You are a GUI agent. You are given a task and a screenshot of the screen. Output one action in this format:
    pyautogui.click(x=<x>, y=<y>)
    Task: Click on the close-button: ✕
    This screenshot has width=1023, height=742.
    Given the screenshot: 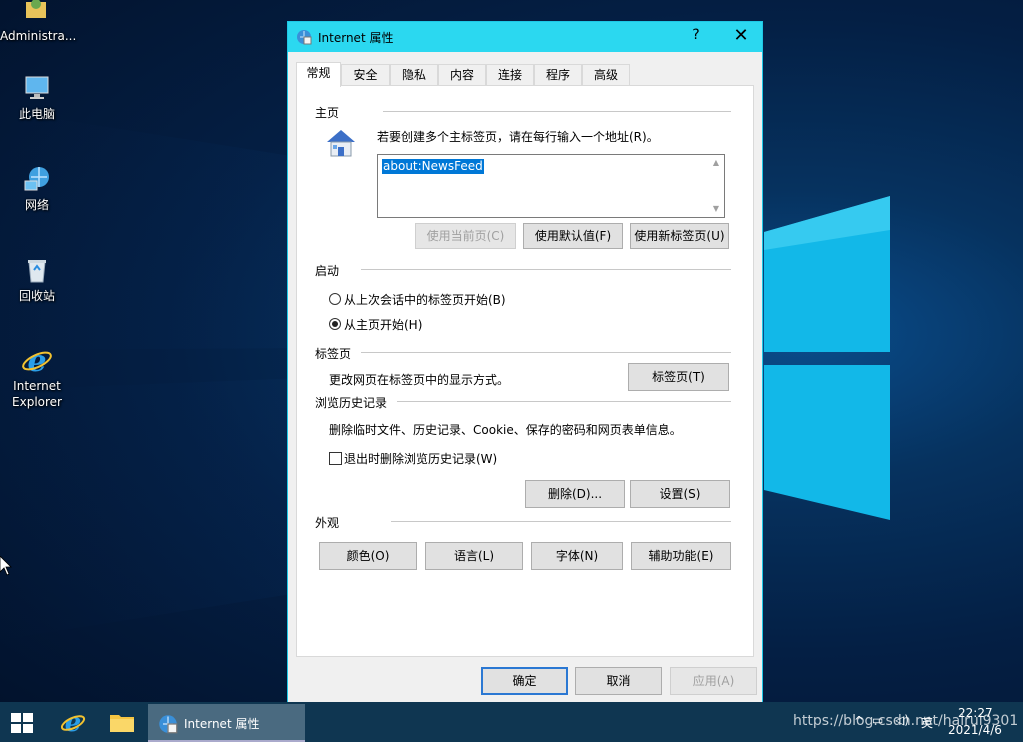 What is the action you would take?
    pyautogui.click(x=741, y=37)
    